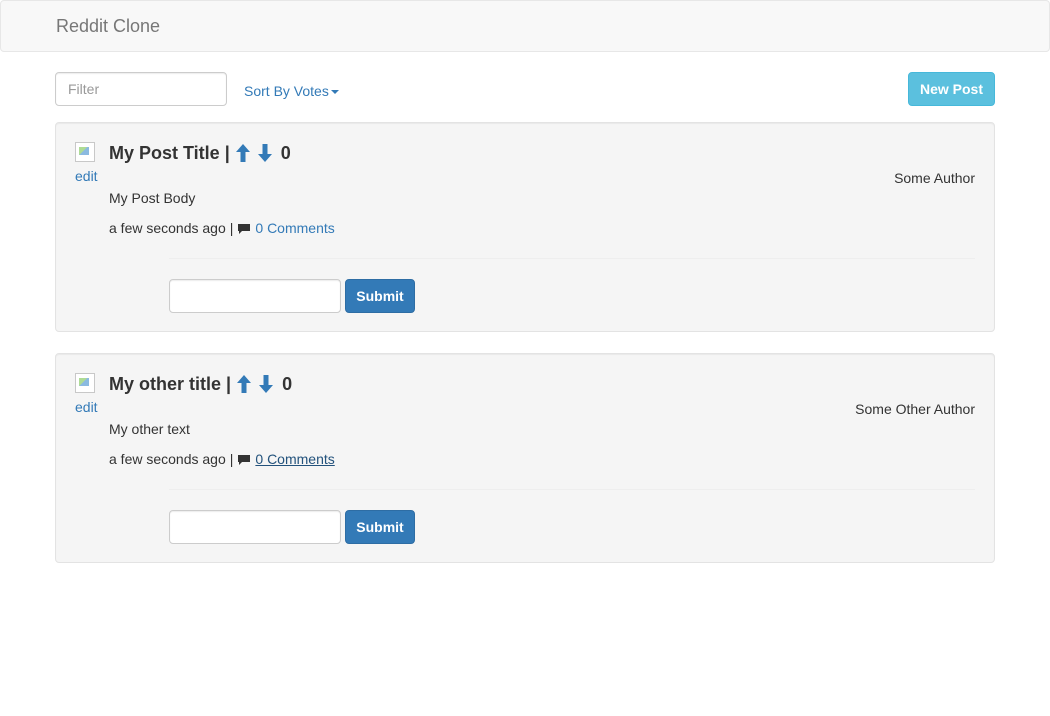  Describe the element at coordinates (152, 198) in the screenshot. I see `post-body: My Post Body` at that location.